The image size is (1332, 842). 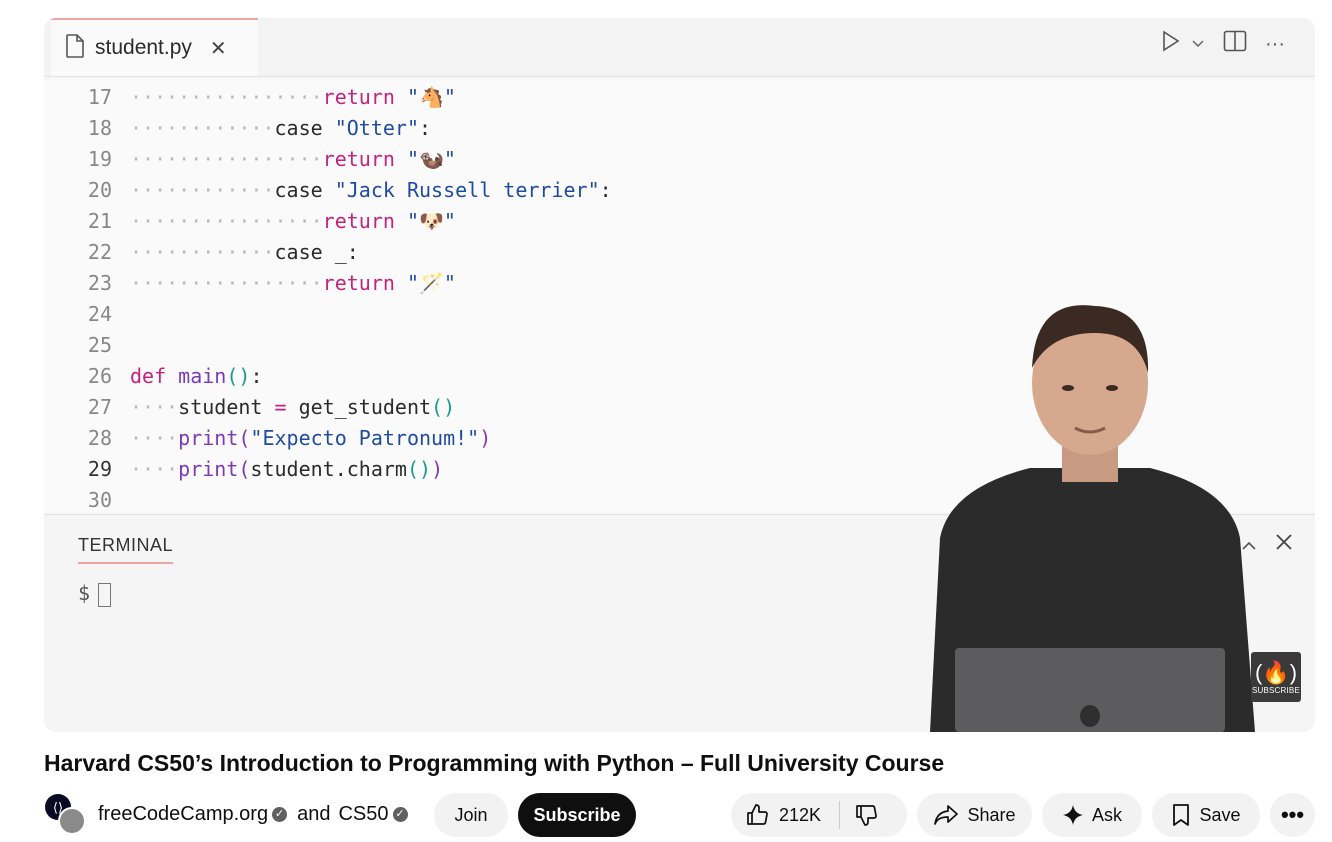 I want to click on line-number: 24, so click(x=99, y=314).